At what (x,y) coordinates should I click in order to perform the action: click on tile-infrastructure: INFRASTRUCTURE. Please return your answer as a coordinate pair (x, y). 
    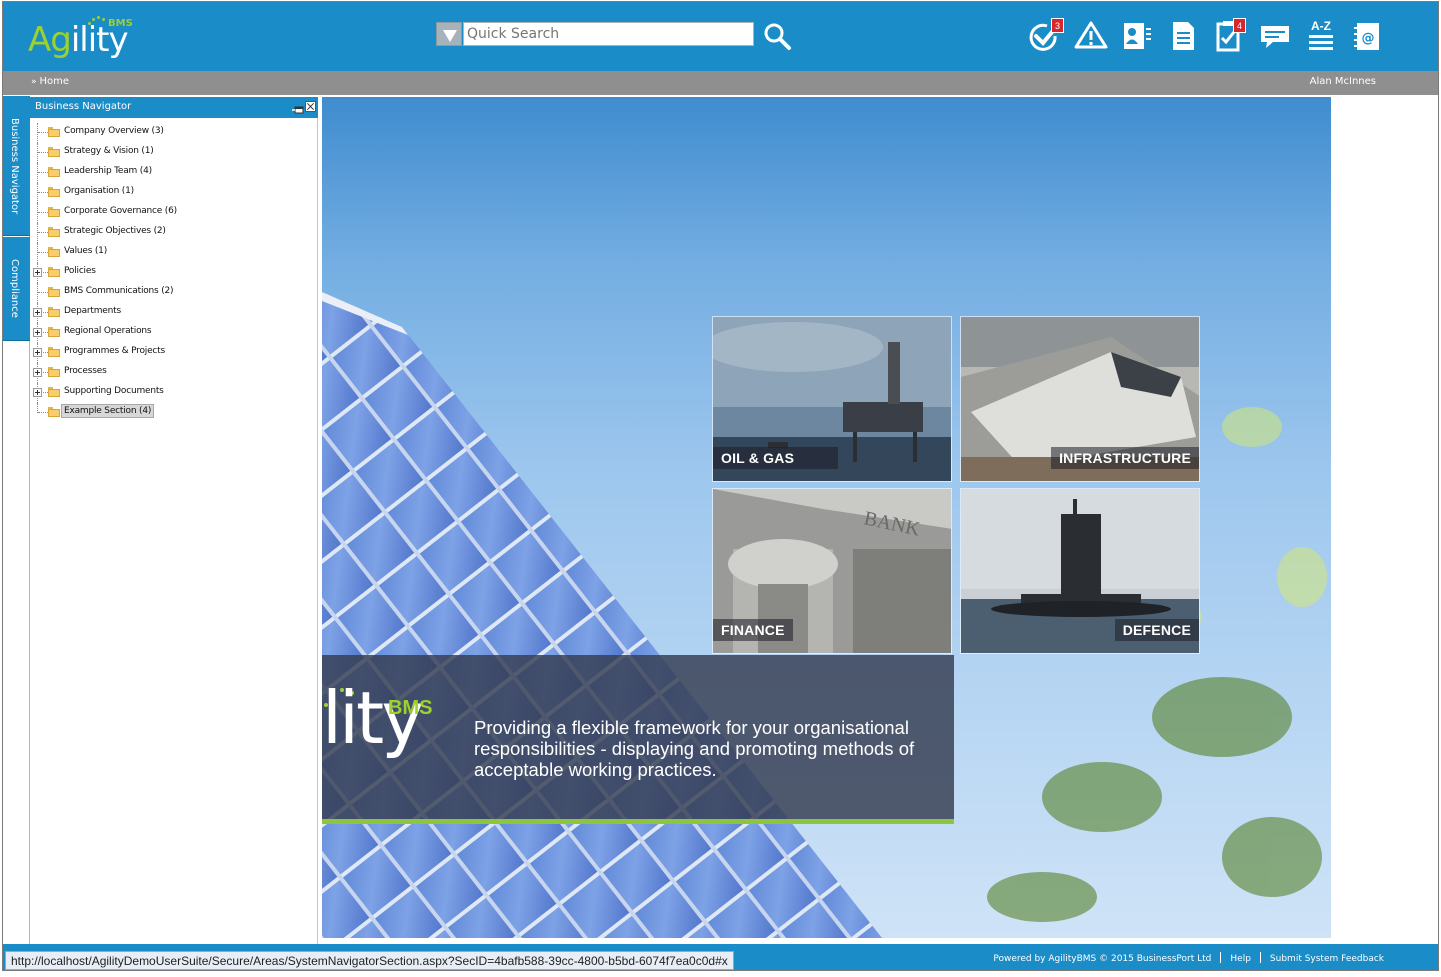
    Looking at the image, I should click on (1080, 399).